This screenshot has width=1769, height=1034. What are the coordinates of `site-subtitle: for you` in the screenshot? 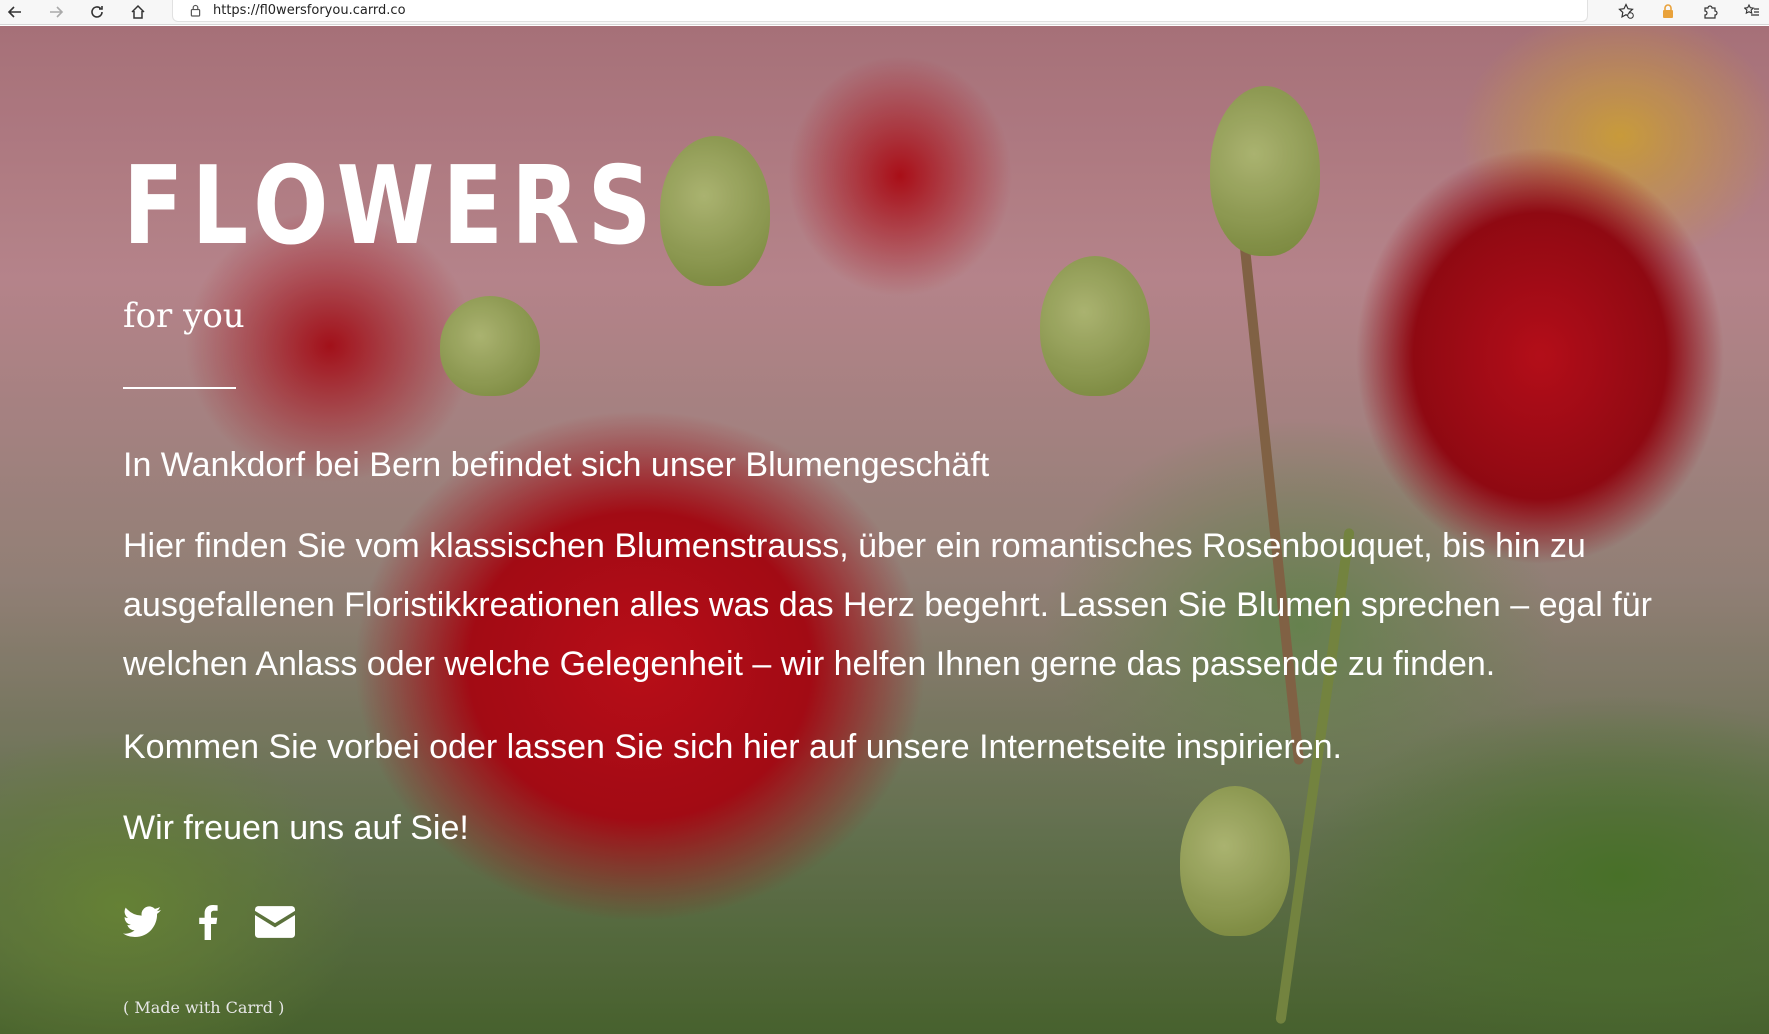 It's located at (184, 316).